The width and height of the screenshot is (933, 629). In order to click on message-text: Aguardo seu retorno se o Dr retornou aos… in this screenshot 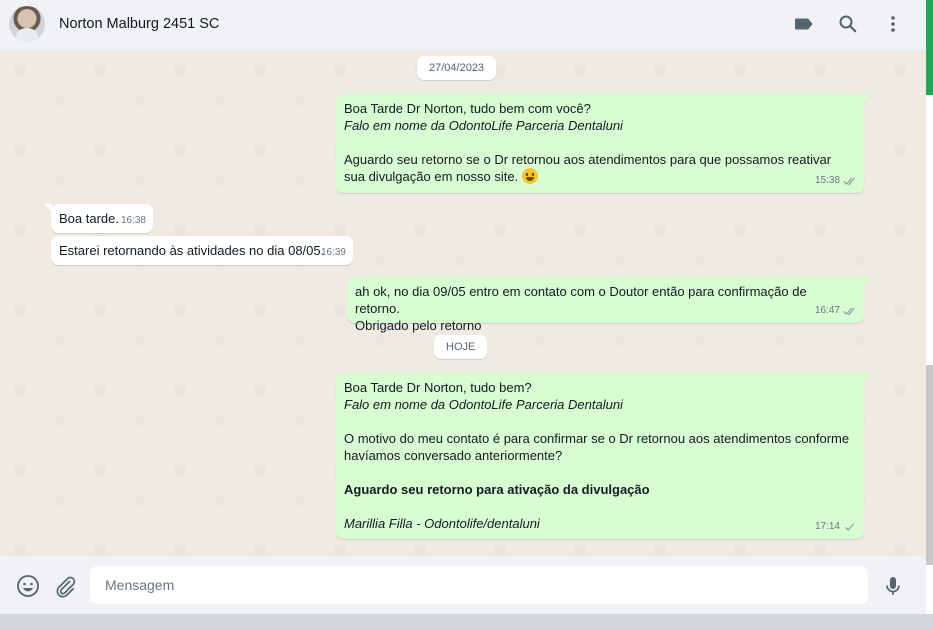, I will do `click(588, 168)`.